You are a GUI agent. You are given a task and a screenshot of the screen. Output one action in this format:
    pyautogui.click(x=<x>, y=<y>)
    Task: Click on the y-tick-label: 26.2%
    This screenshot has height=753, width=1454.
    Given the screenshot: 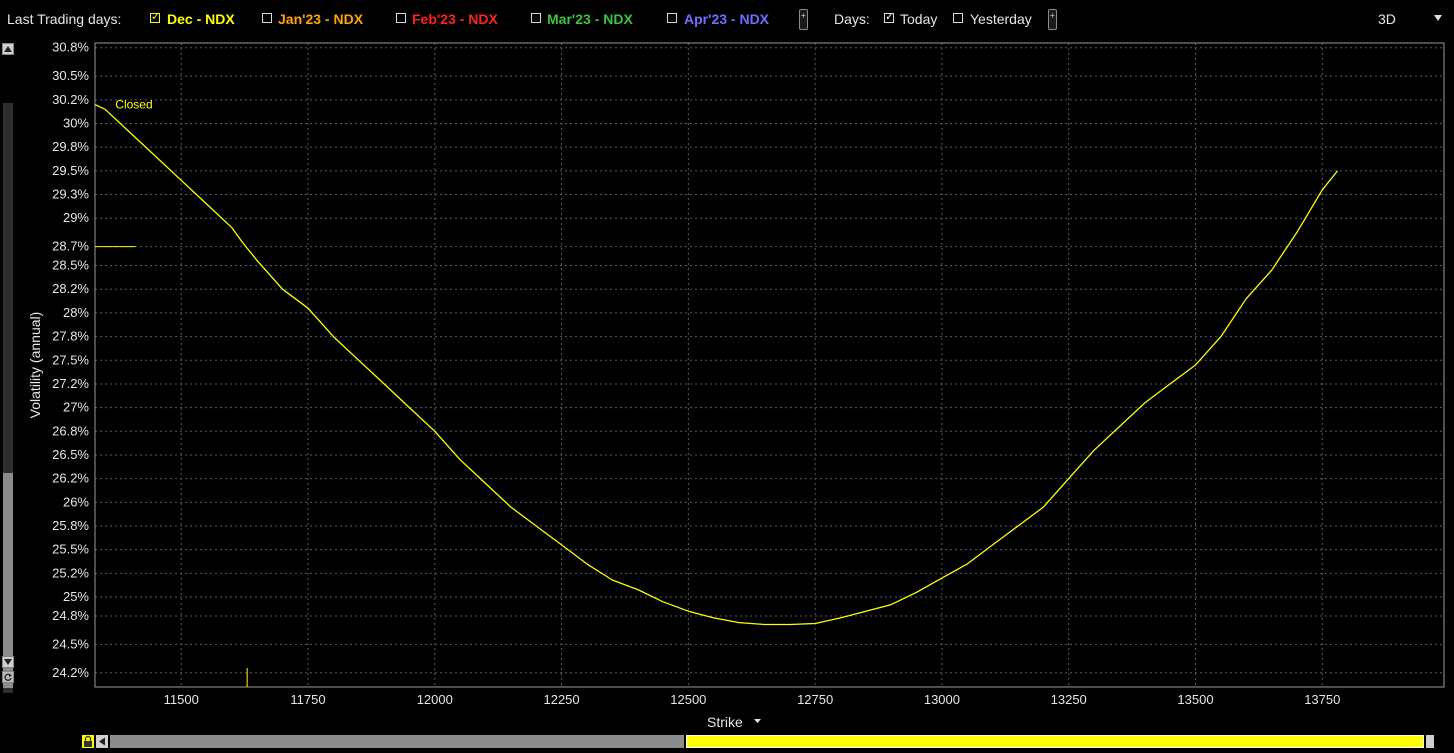 What is the action you would take?
    pyautogui.click(x=70, y=478)
    